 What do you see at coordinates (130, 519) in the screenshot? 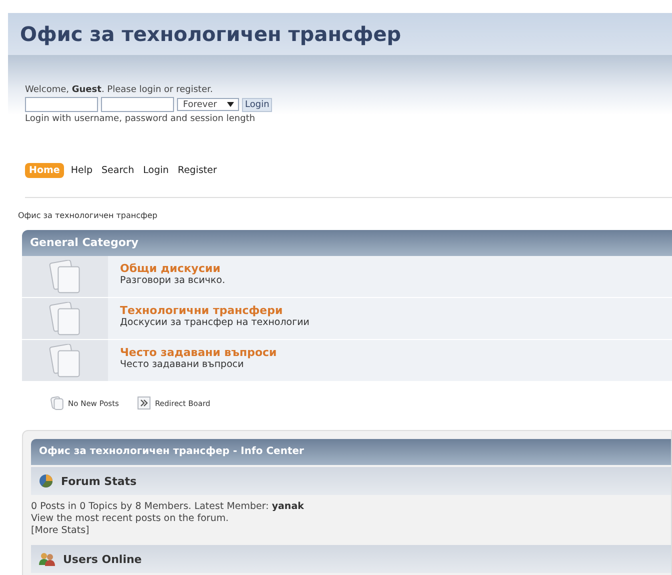
I see `stats-text: View the most recent posts on the forum.` at bounding box center [130, 519].